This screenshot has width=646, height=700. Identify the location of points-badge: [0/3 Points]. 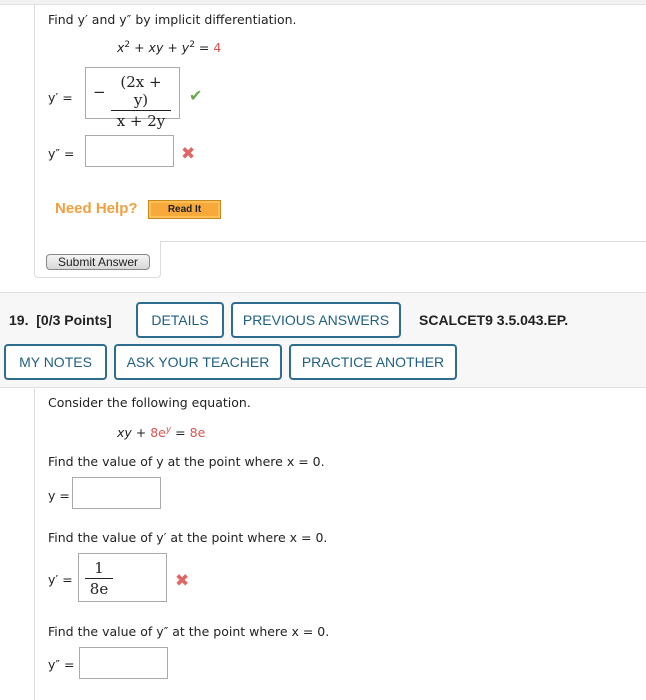
(74, 320).